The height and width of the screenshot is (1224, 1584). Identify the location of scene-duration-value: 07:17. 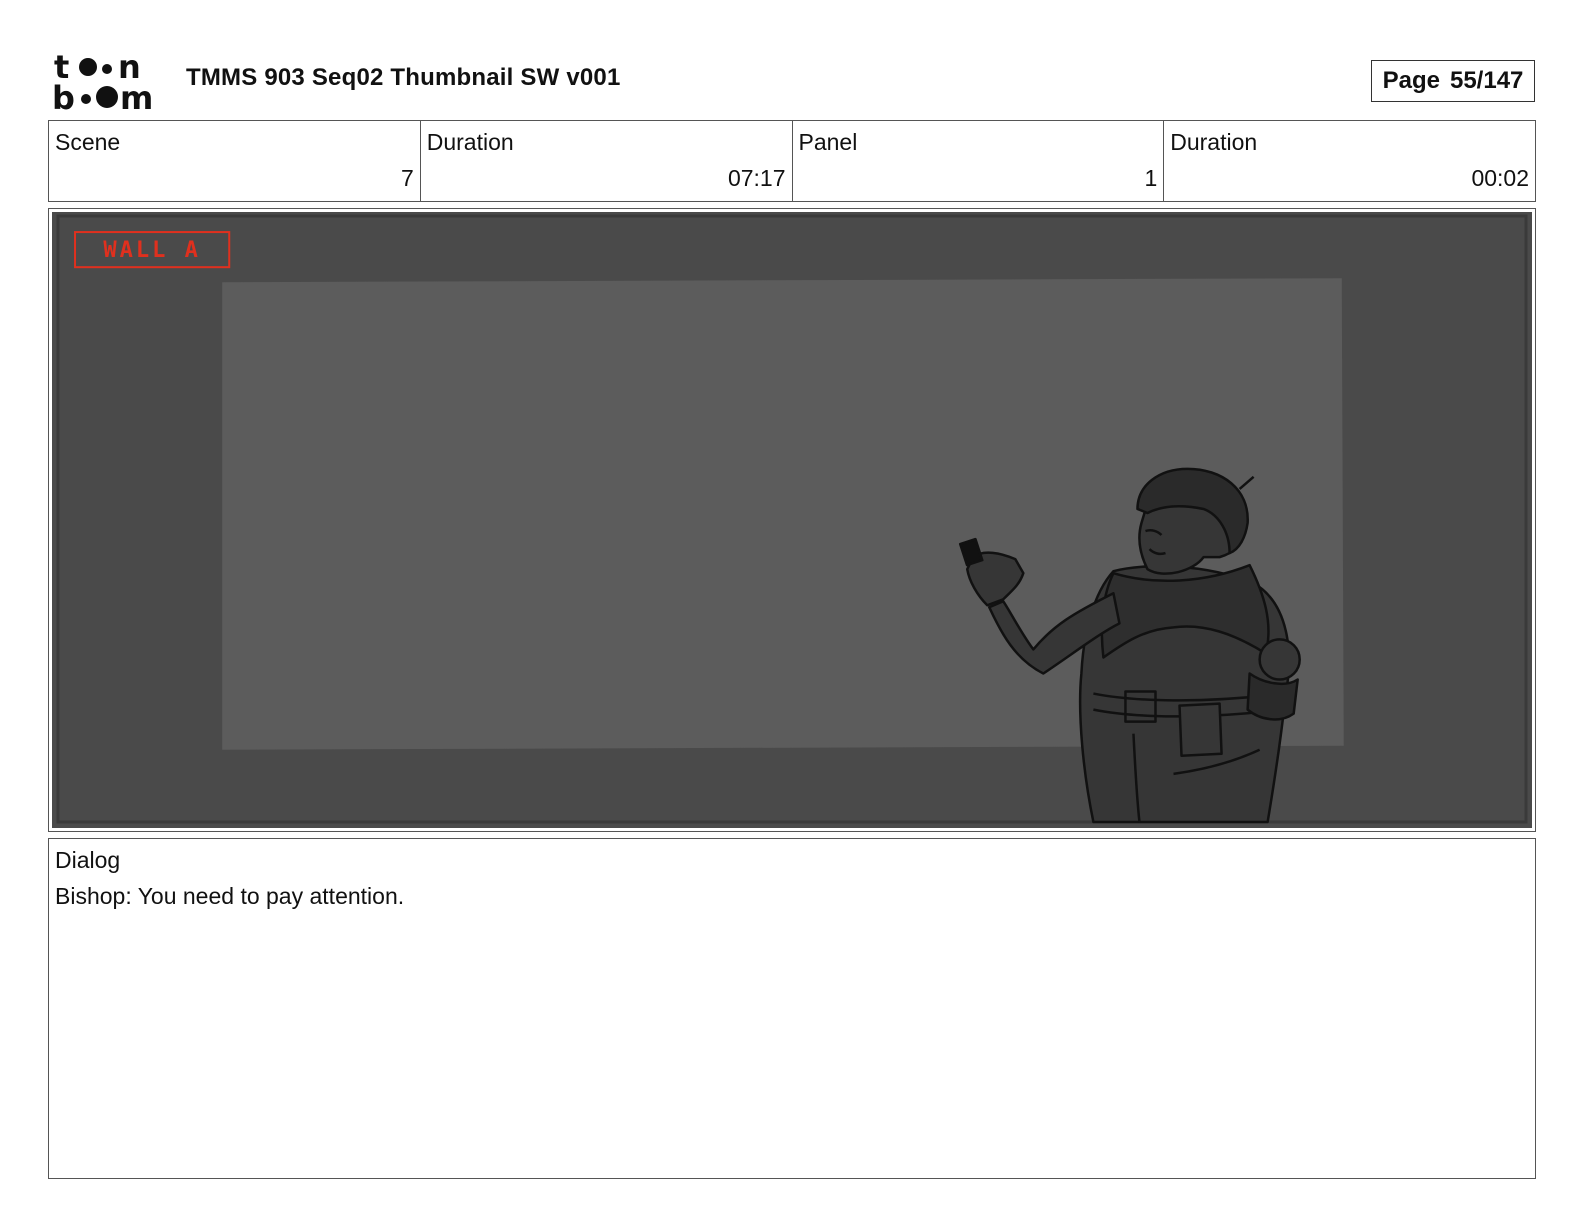
(756, 178).